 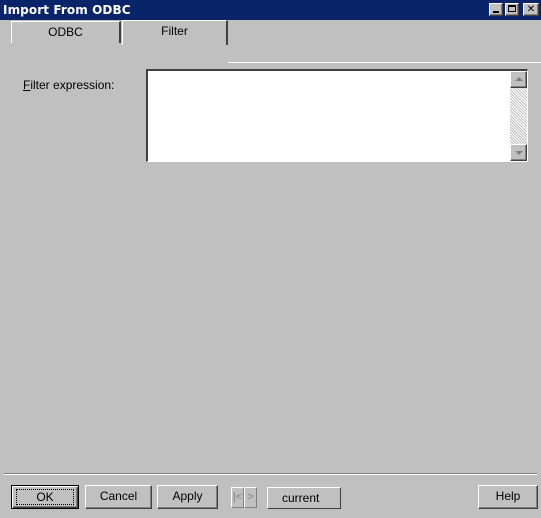 I want to click on current-record-field: current, so click(x=304, y=498).